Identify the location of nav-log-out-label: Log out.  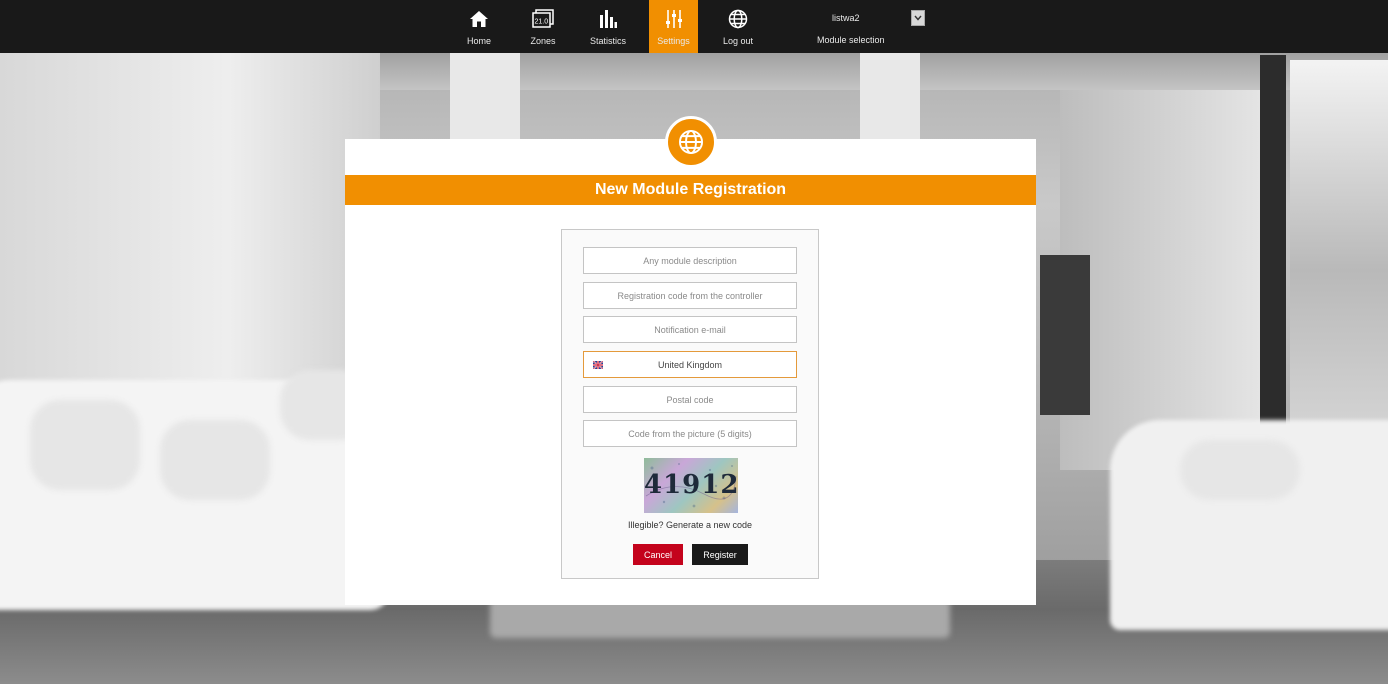
(738, 41).